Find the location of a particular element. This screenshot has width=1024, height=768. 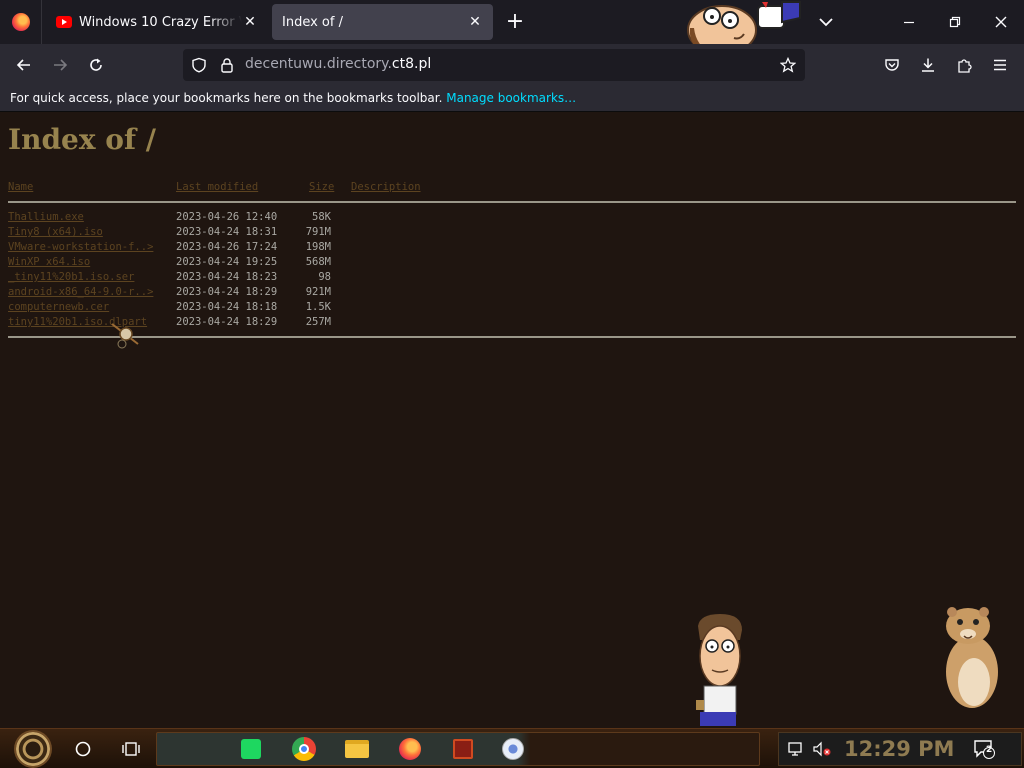

file-modified: 2023-04-26 17:24 is located at coordinates (227, 247).